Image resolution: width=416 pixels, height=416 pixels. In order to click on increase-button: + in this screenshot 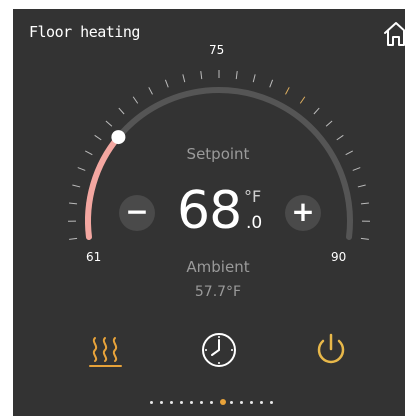, I will do `click(303, 213)`.